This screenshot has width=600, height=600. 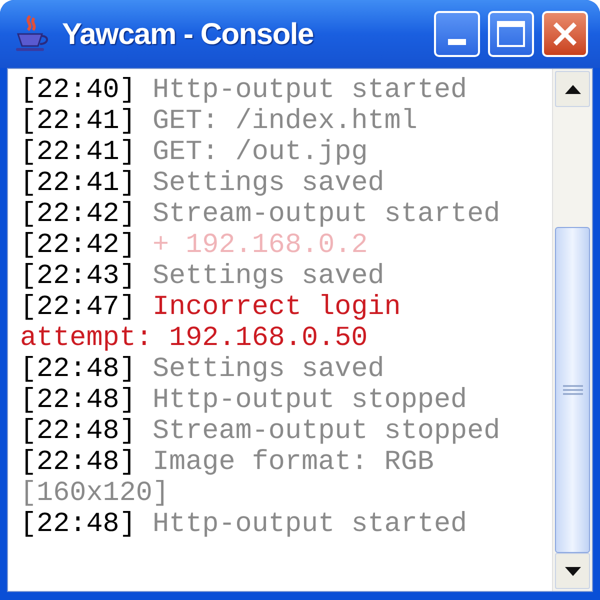 I want to click on maximize-button, so click(x=511, y=34).